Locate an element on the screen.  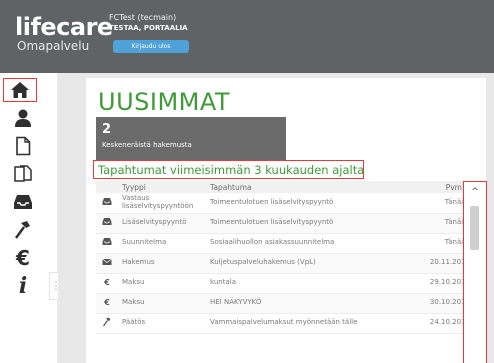
sidebar-item-info: i is located at coordinates (23, 286).